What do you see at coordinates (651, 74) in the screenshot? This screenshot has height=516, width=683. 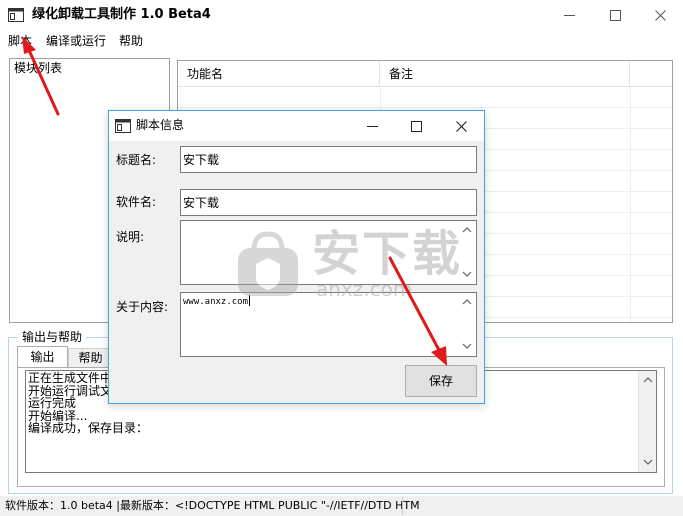 I see `column-header-extra` at bounding box center [651, 74].